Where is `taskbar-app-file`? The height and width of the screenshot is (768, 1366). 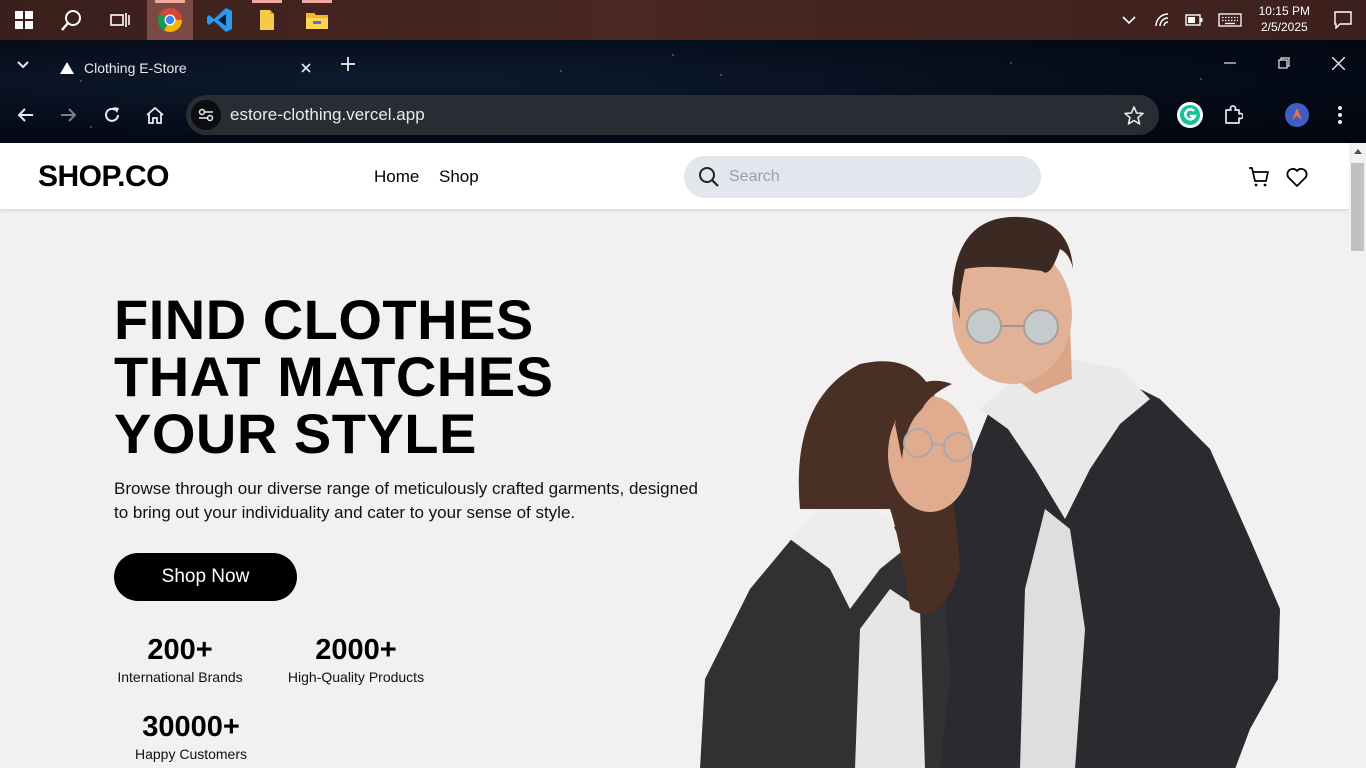 taskbar-app-file is located at coordinates (267, 20).